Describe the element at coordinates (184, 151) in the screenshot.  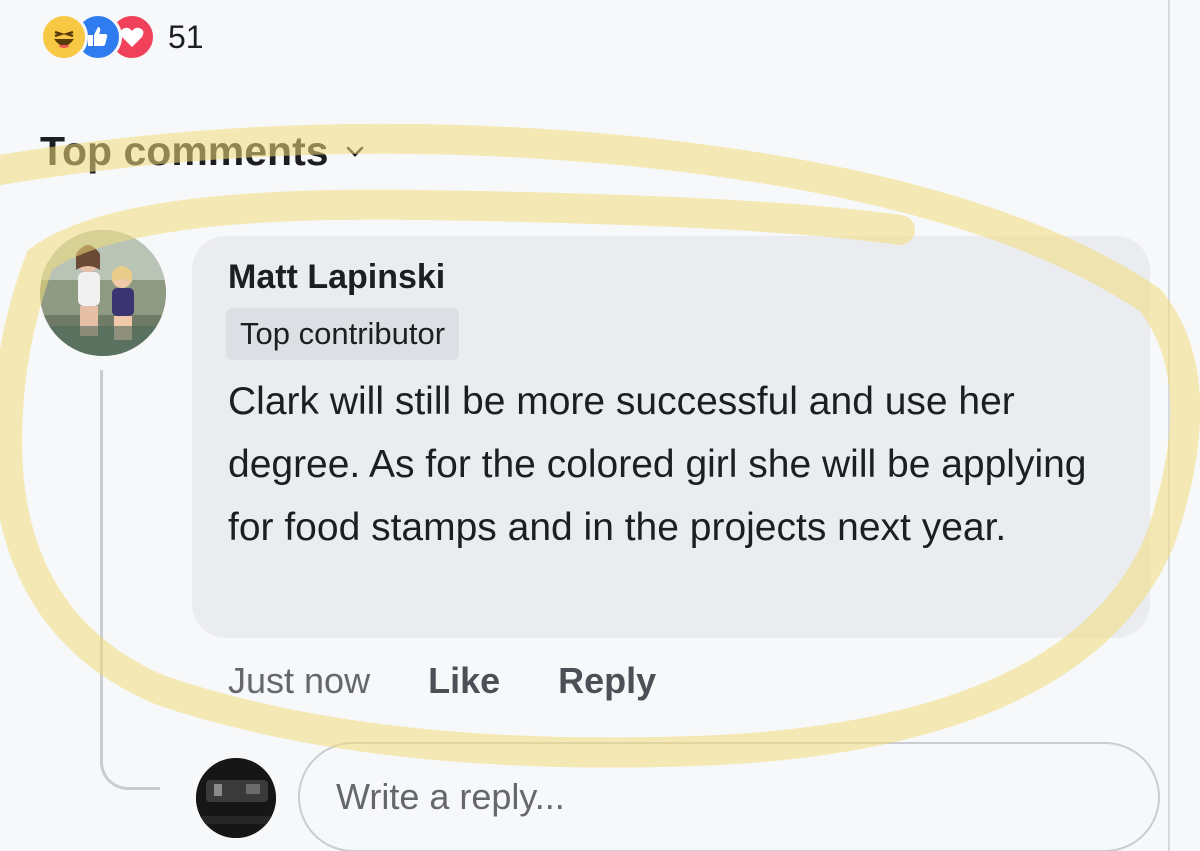
I see `comment-sort-label: Top comments` at that location.